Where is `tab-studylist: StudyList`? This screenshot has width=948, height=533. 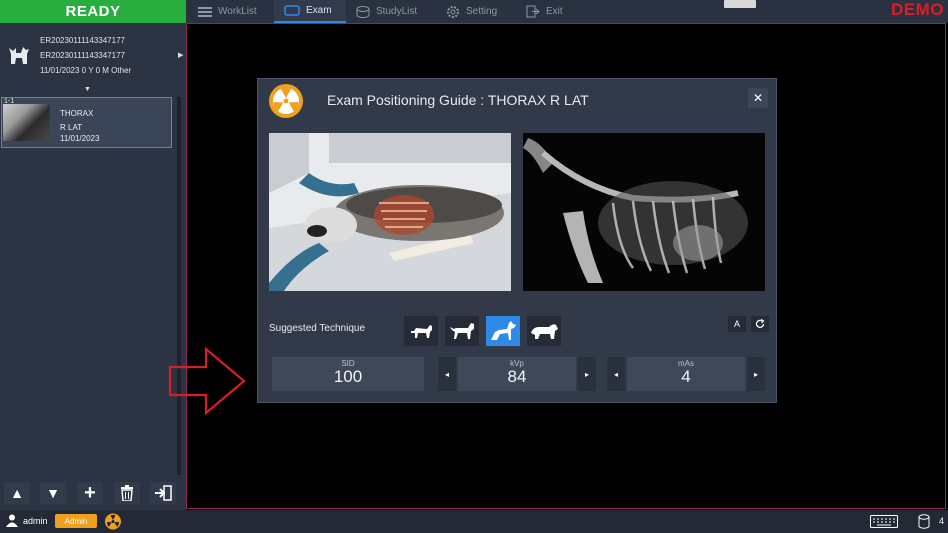 tab-studylist: StudyList is located at coordinates (396, 11).